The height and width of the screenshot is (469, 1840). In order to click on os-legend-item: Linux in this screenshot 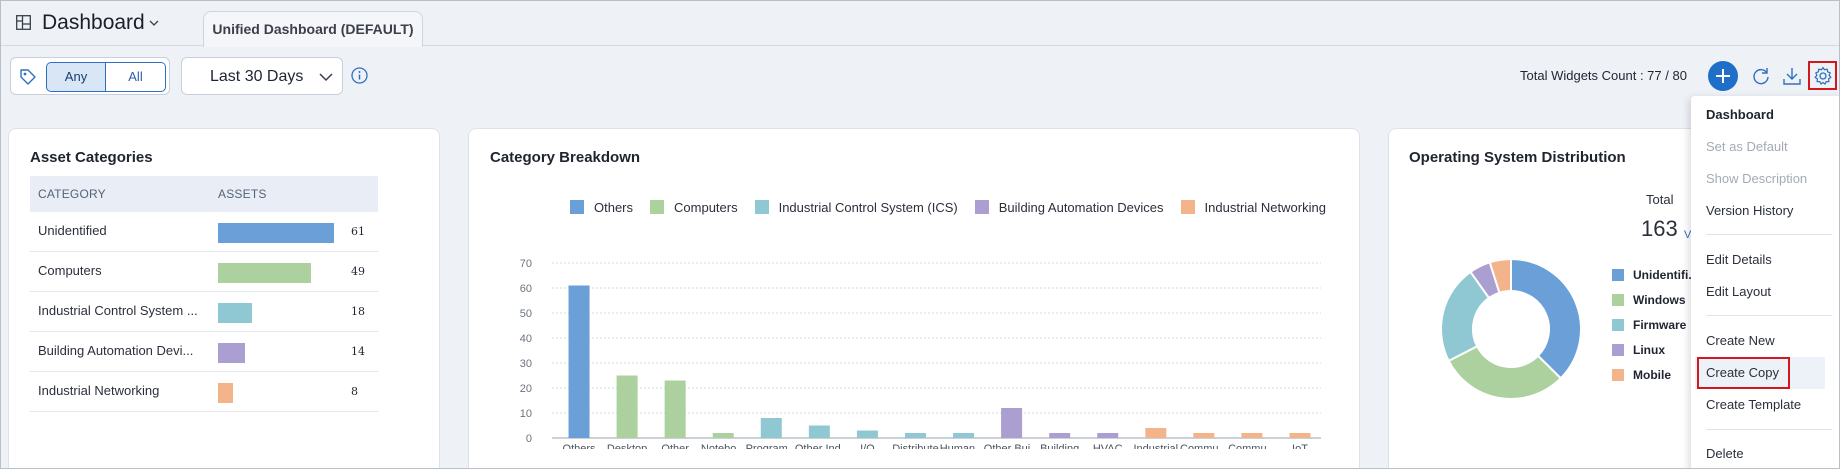, I will do `click(1638, 350)`.